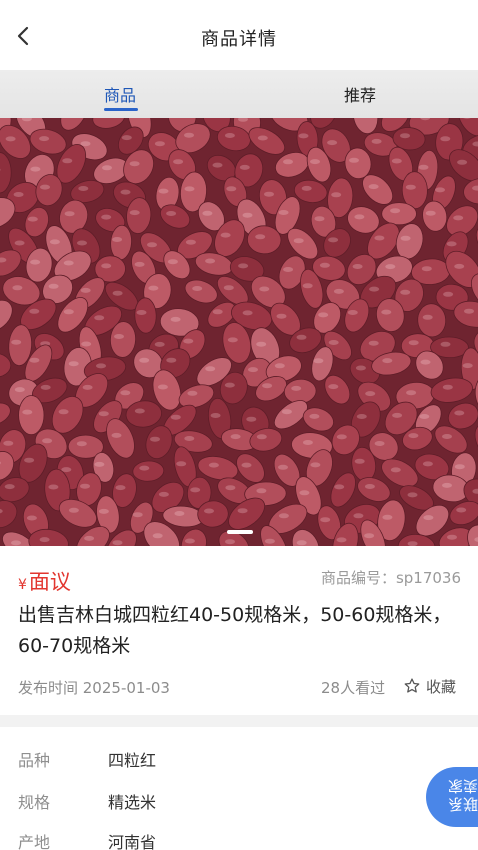  I want to click on page-title: 商品详情, so click(239, 39).